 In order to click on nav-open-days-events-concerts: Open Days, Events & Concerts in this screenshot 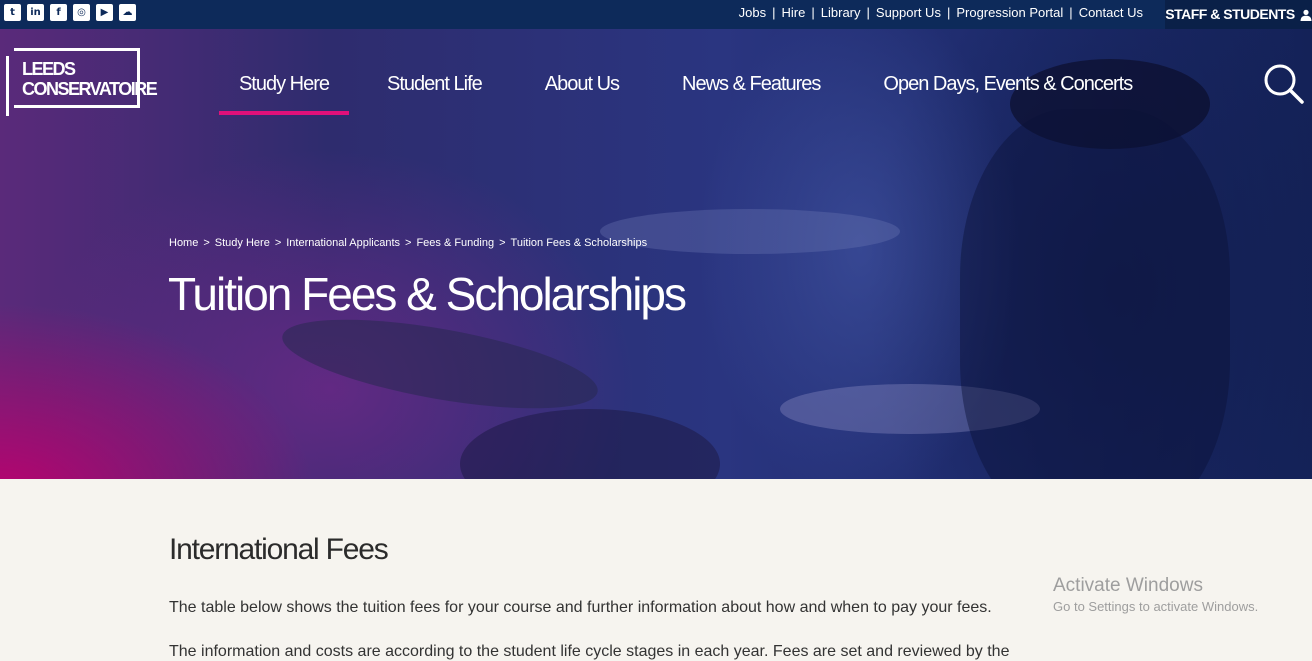, I will do `click(1008, 72)`.